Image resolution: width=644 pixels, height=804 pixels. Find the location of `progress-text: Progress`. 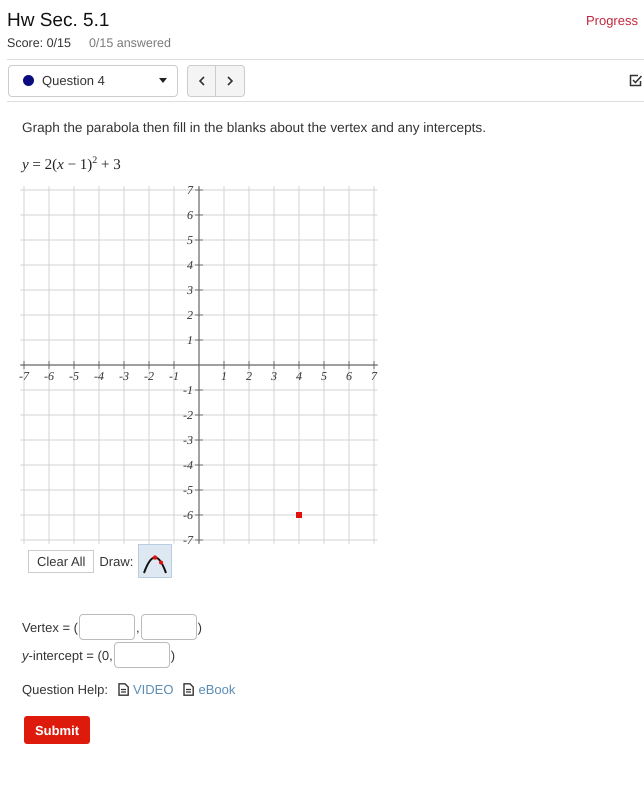

progress-text: Progress is located at coordinates (612, 20).